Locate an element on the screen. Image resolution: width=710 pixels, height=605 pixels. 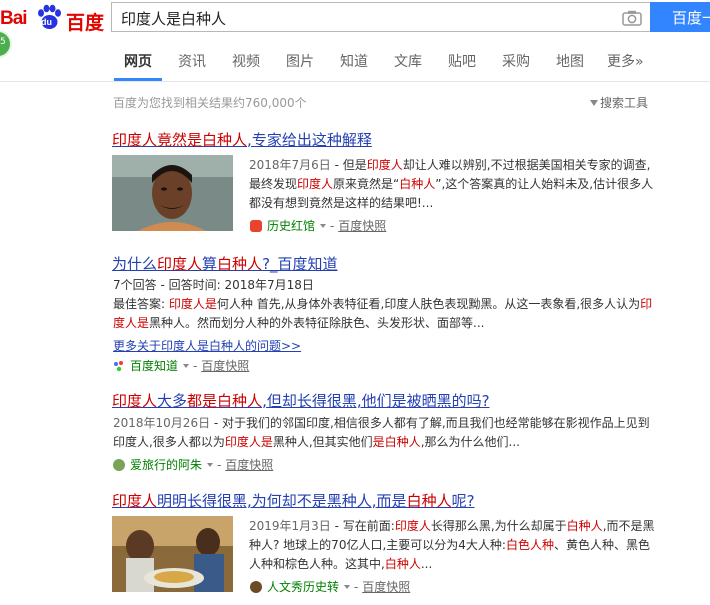
filter-icon is located at coordinates (594, 103).